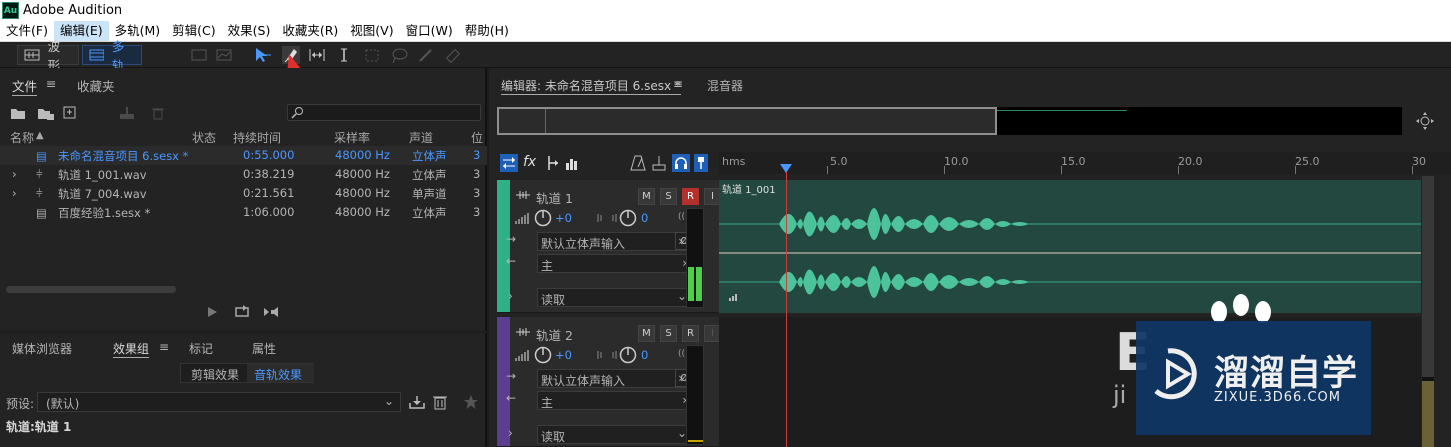 The height and width of the screenshot is (447, 1451). Describe the element at coordinates (46, 113) in the screenshot. I see `import-icon` at that location.